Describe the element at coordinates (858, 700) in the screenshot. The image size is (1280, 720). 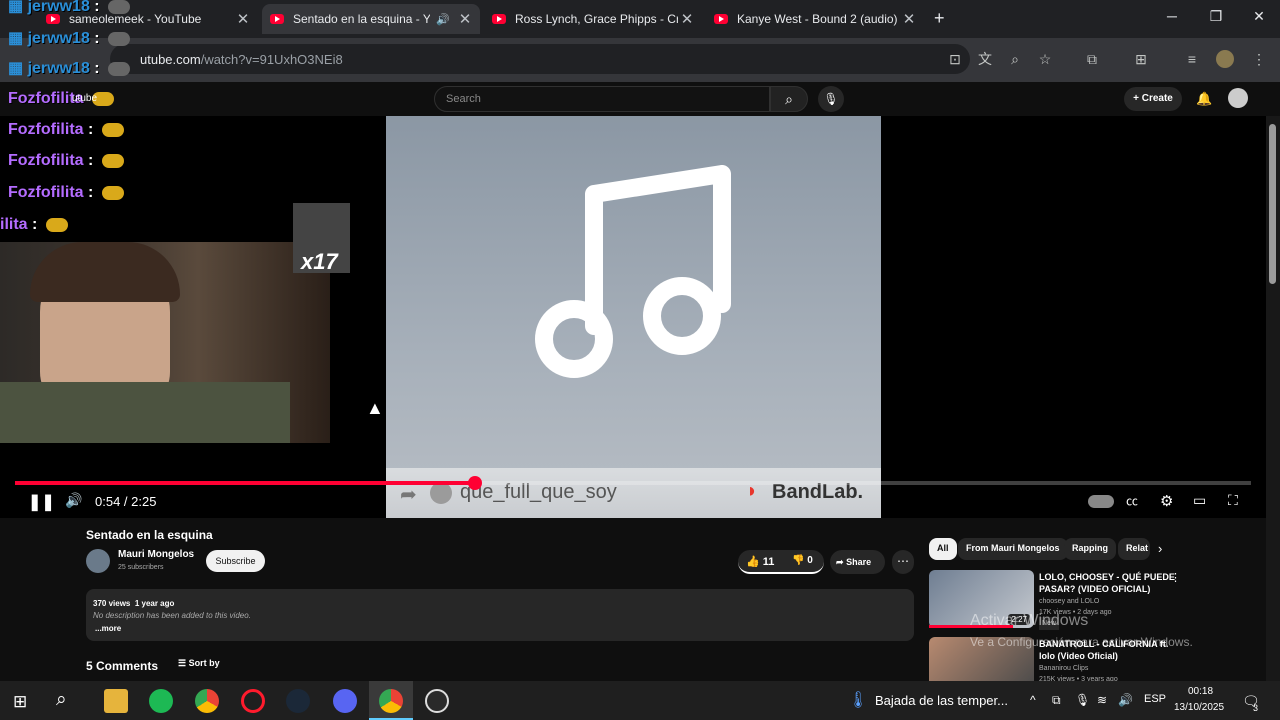
I see `thermometer-icon: 🌡` at that location.